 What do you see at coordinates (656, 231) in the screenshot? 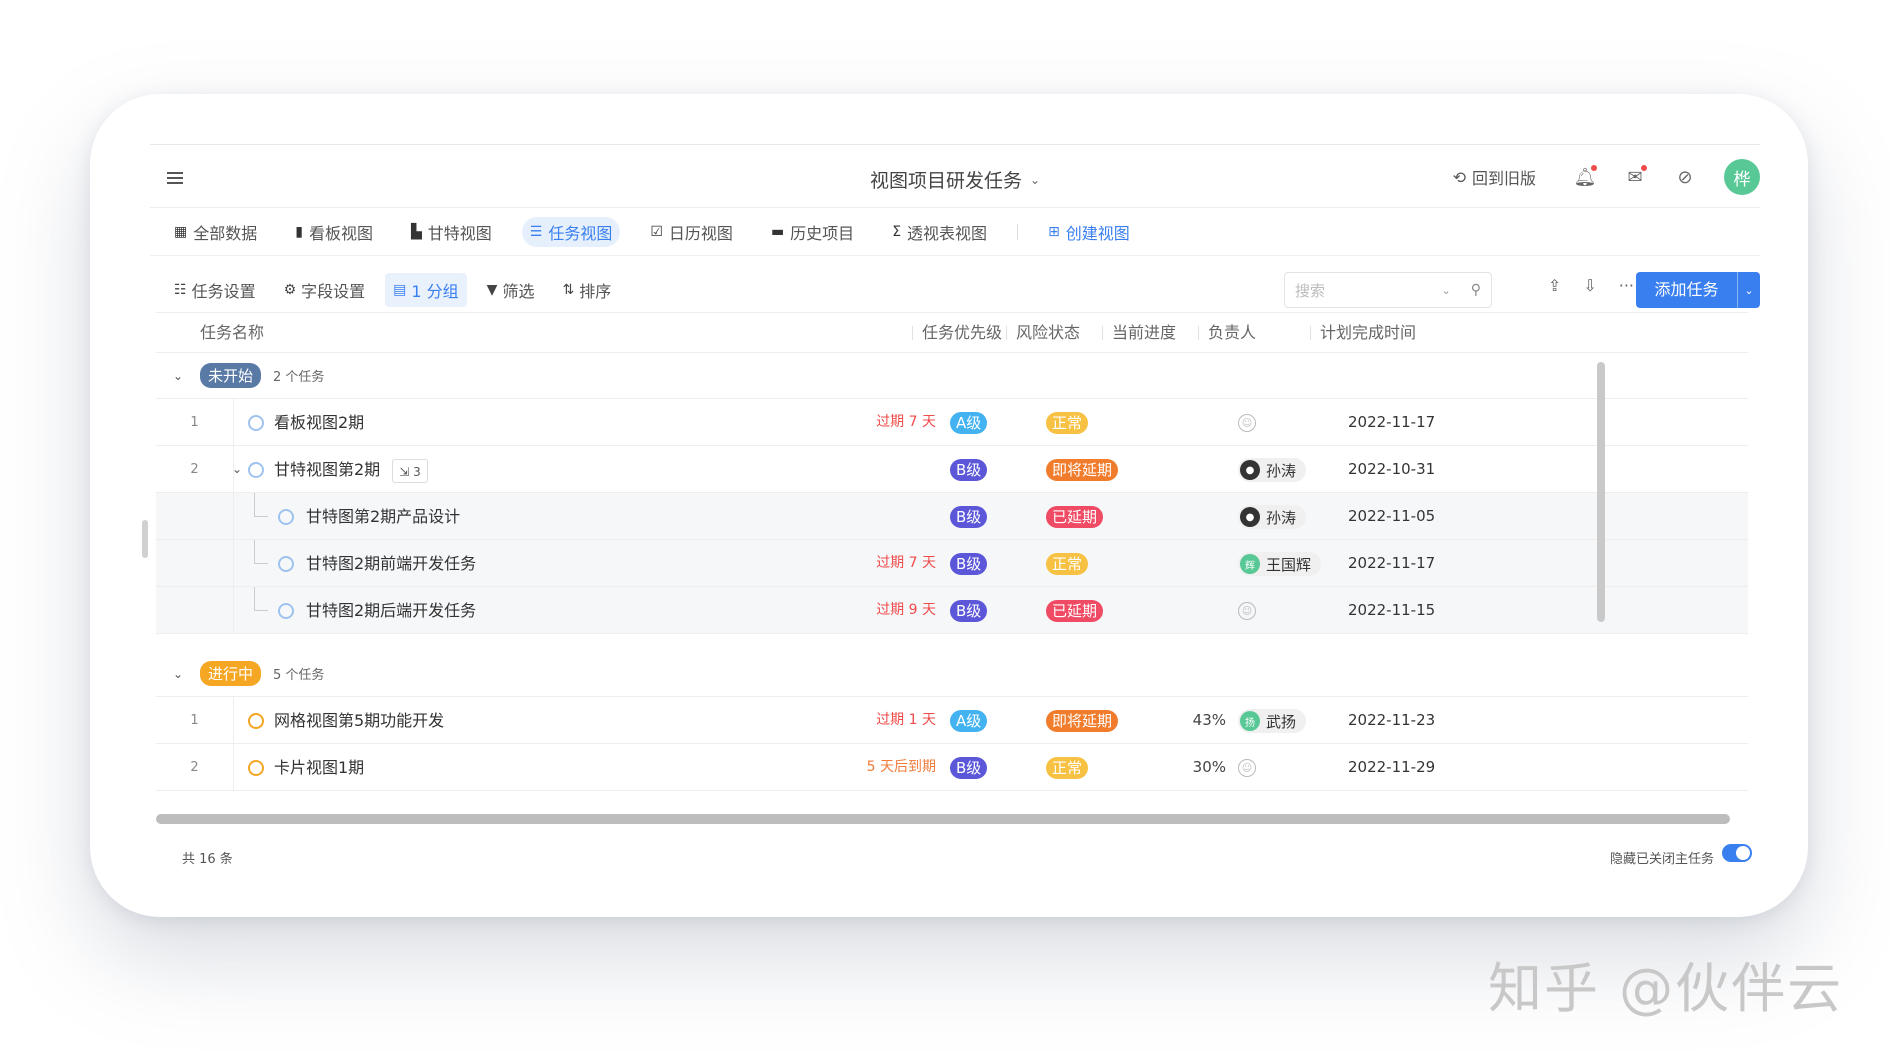
I see `calendar-icon: ☑` at bounding box center [656, 231].